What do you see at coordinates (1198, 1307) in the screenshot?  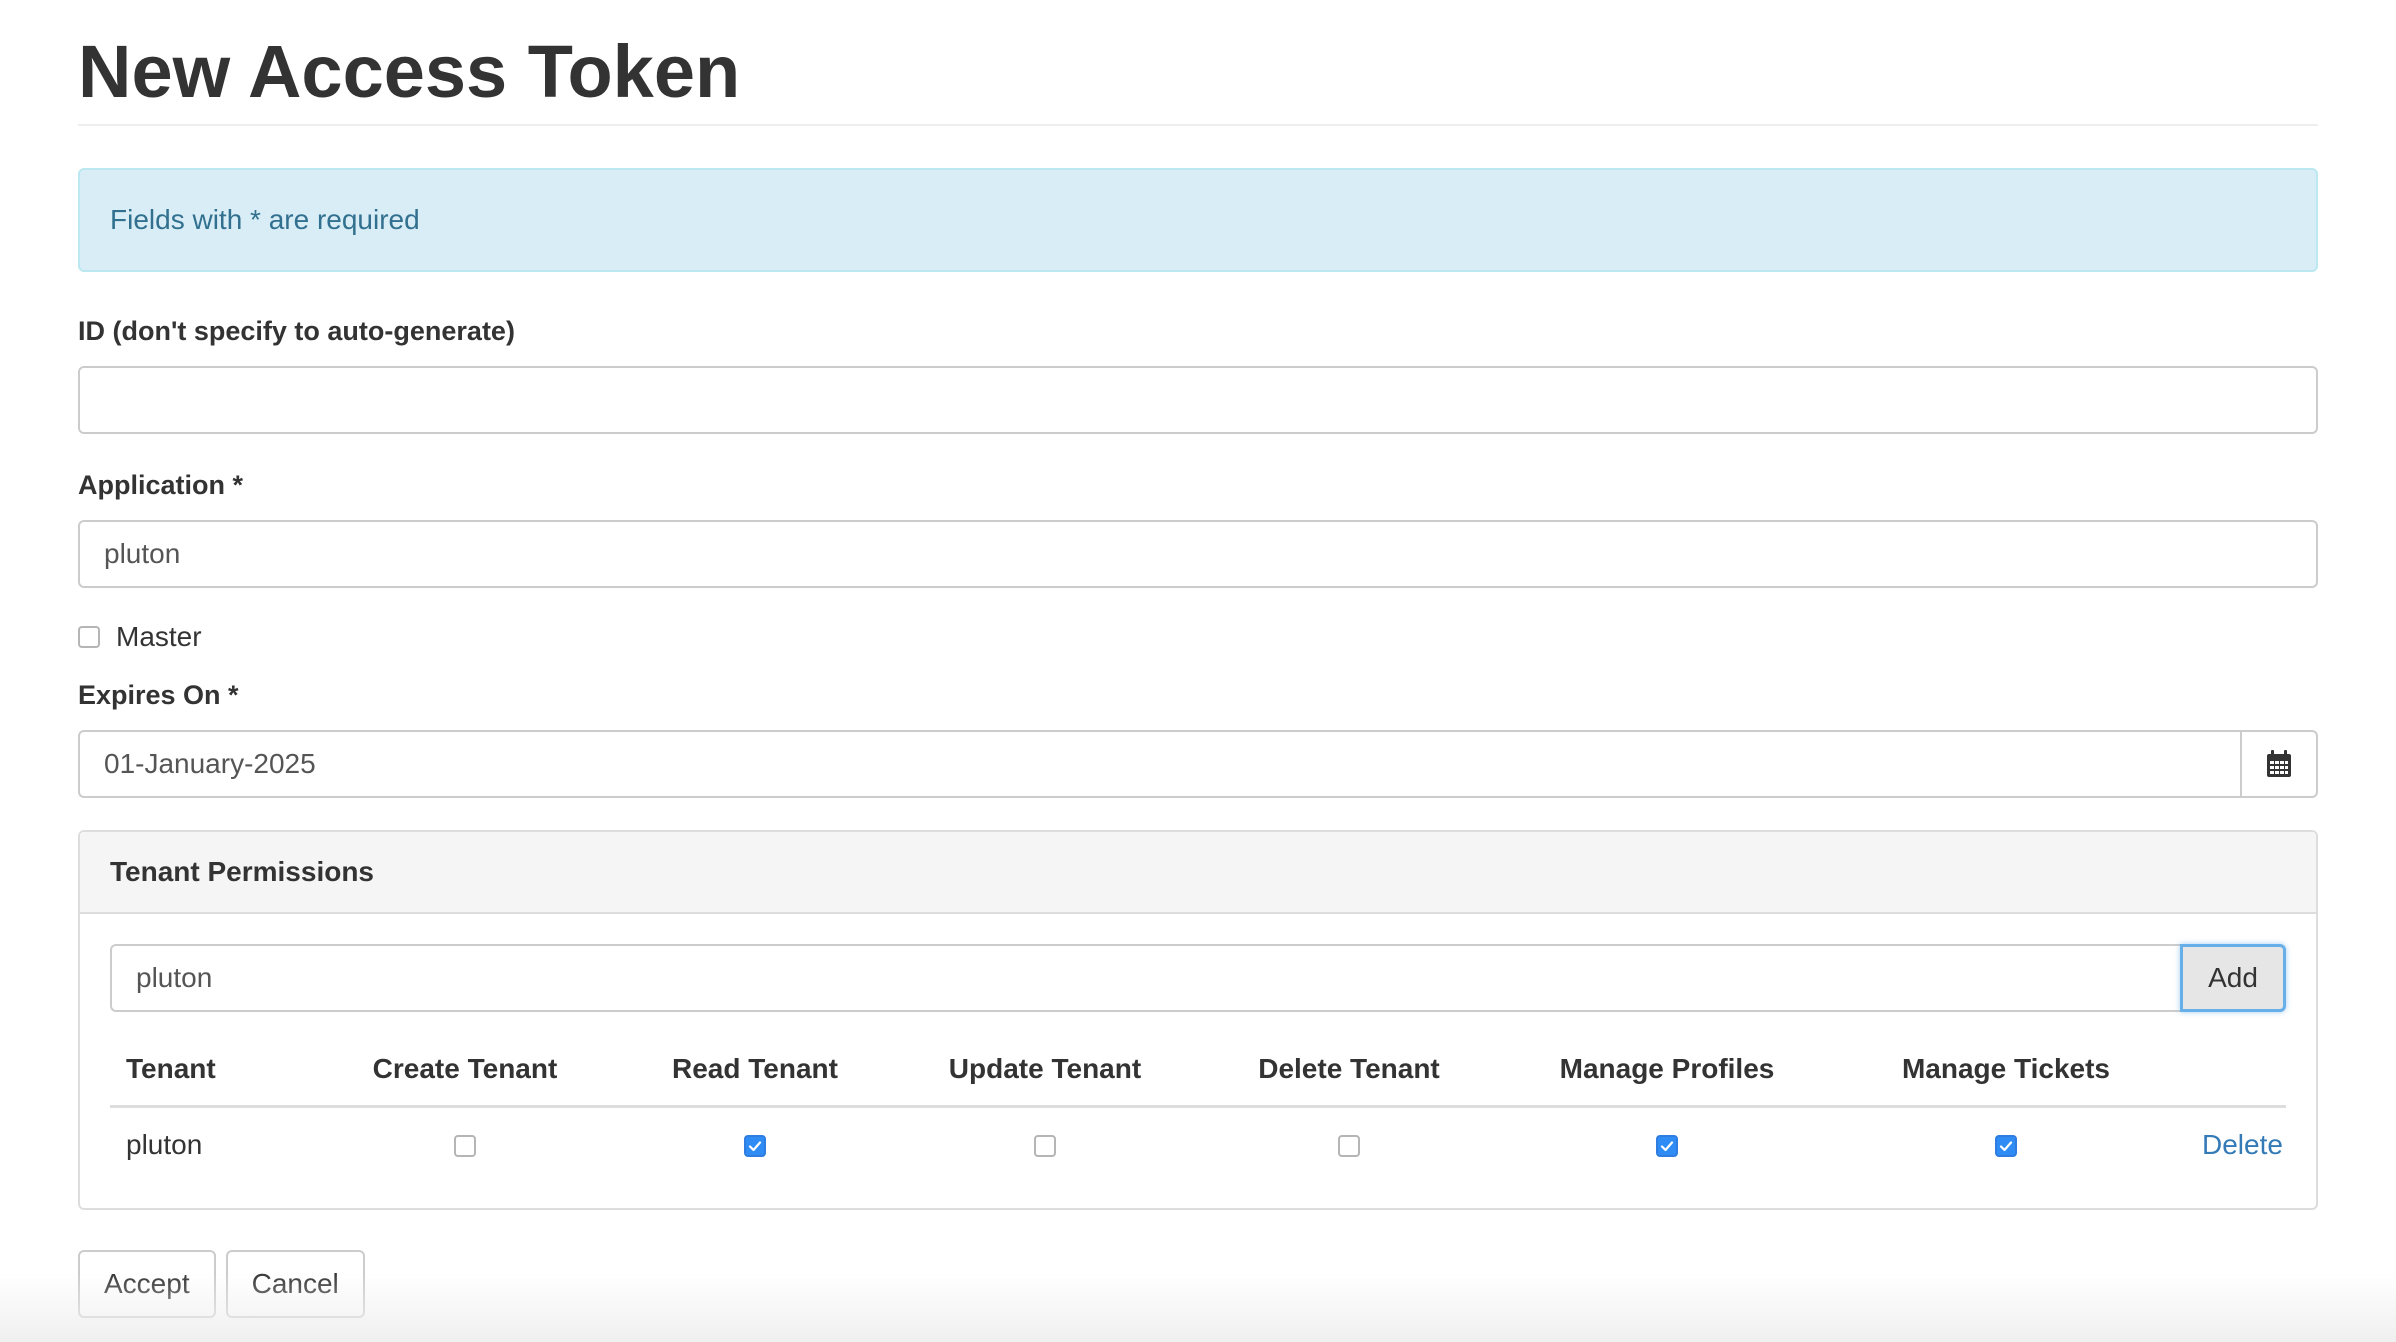 I see `bottom-fade` at bounding box center [1198, 1307].